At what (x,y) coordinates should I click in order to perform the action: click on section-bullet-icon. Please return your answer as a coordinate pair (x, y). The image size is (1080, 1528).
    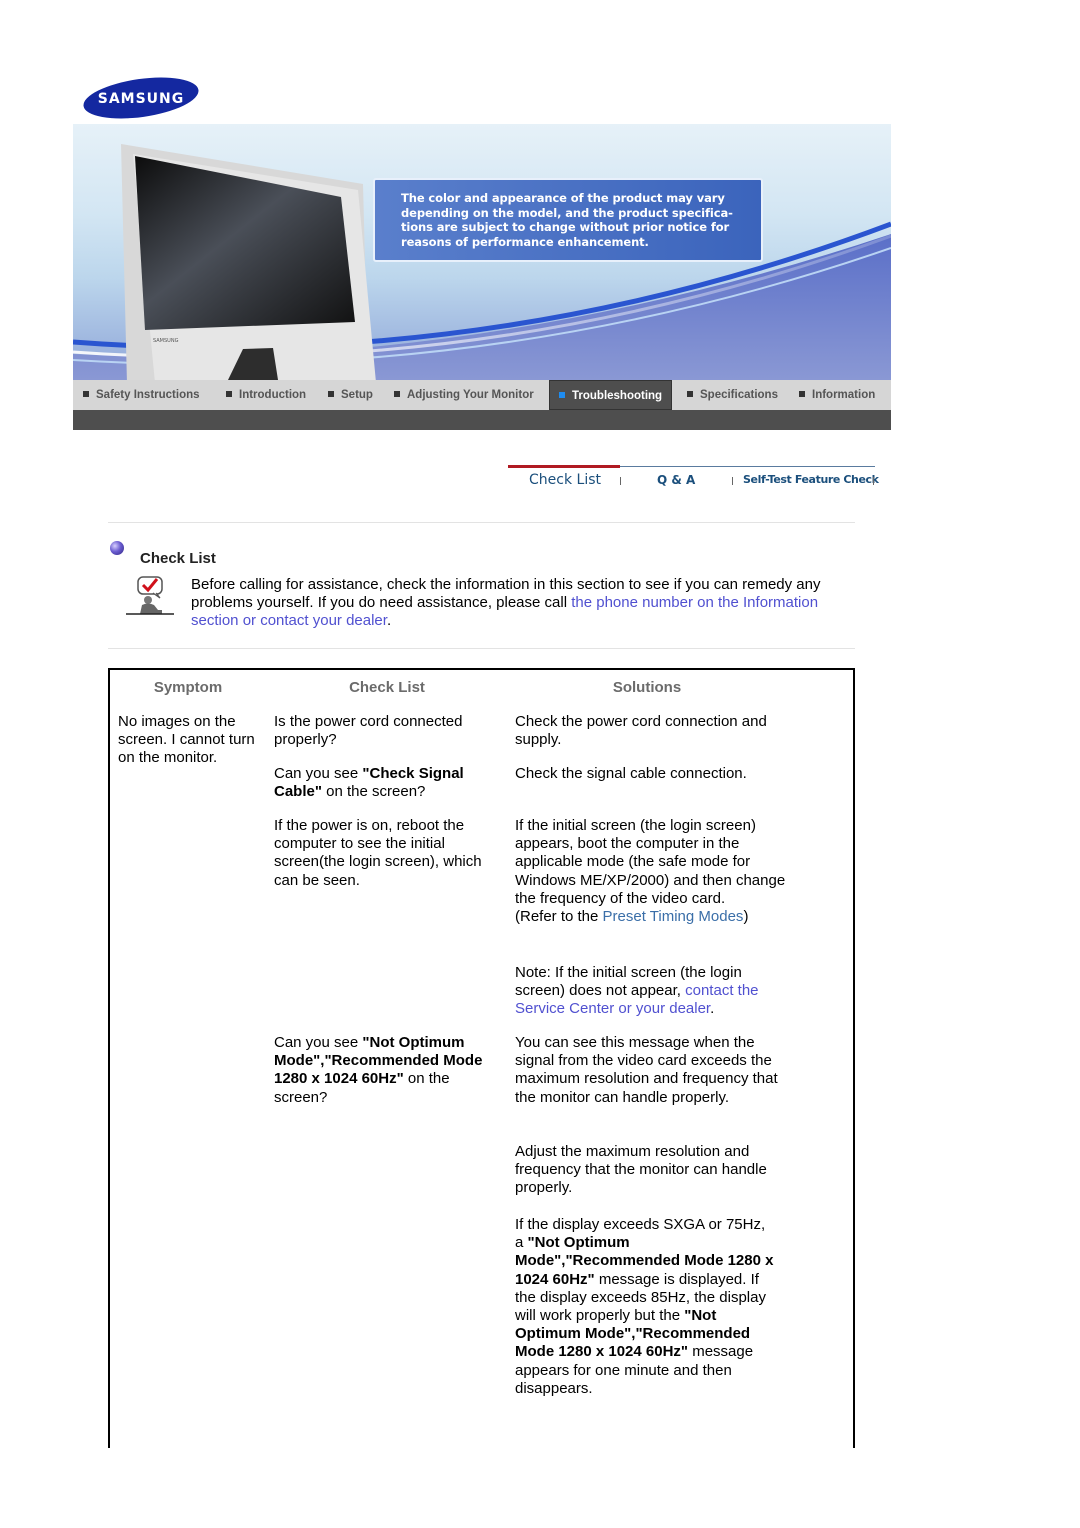
    Looking at the image, I should click on (117, 548).